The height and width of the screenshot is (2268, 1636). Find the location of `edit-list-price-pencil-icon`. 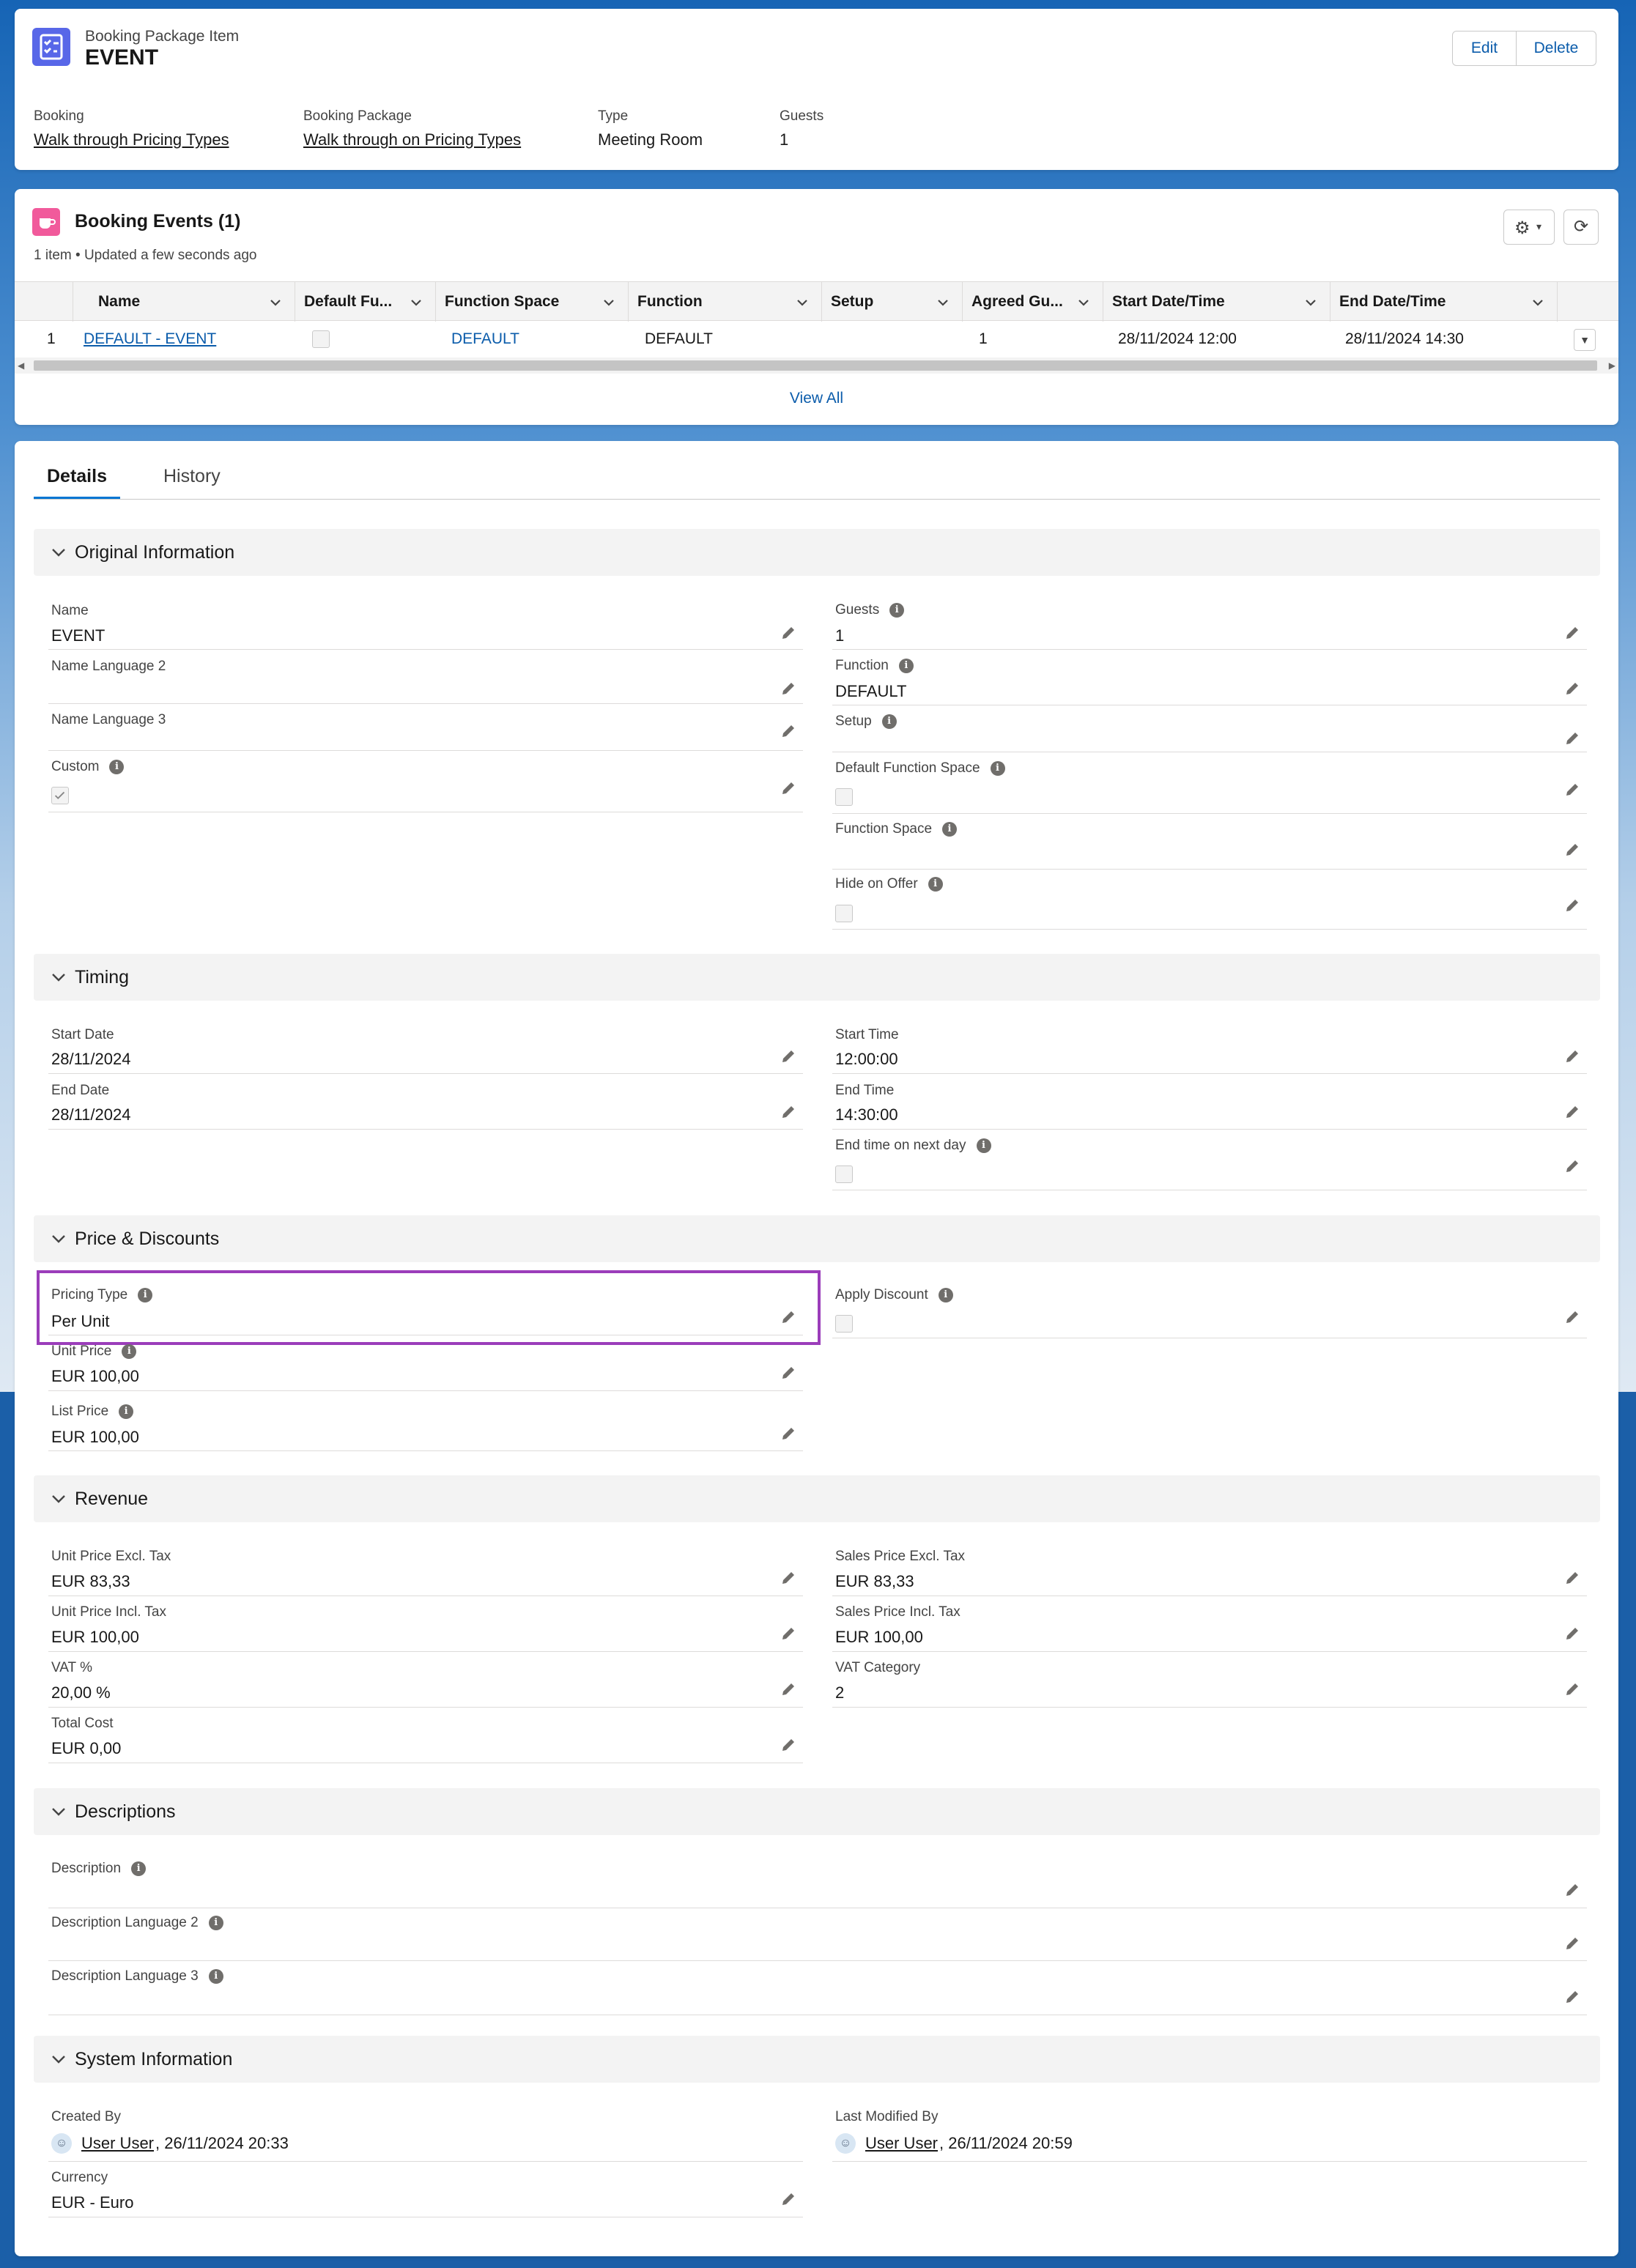

edit-list-price-pencil-icon is located at coordinates (788, 1433).